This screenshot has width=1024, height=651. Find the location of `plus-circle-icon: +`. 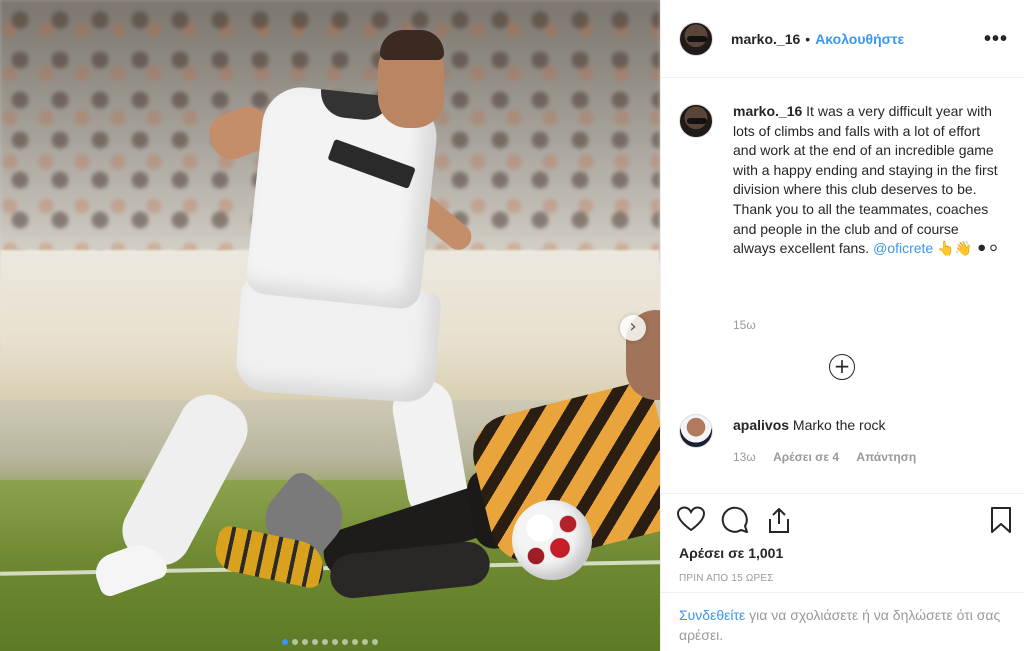

plus-circle-icon: + is located at coordinates (842, 367).